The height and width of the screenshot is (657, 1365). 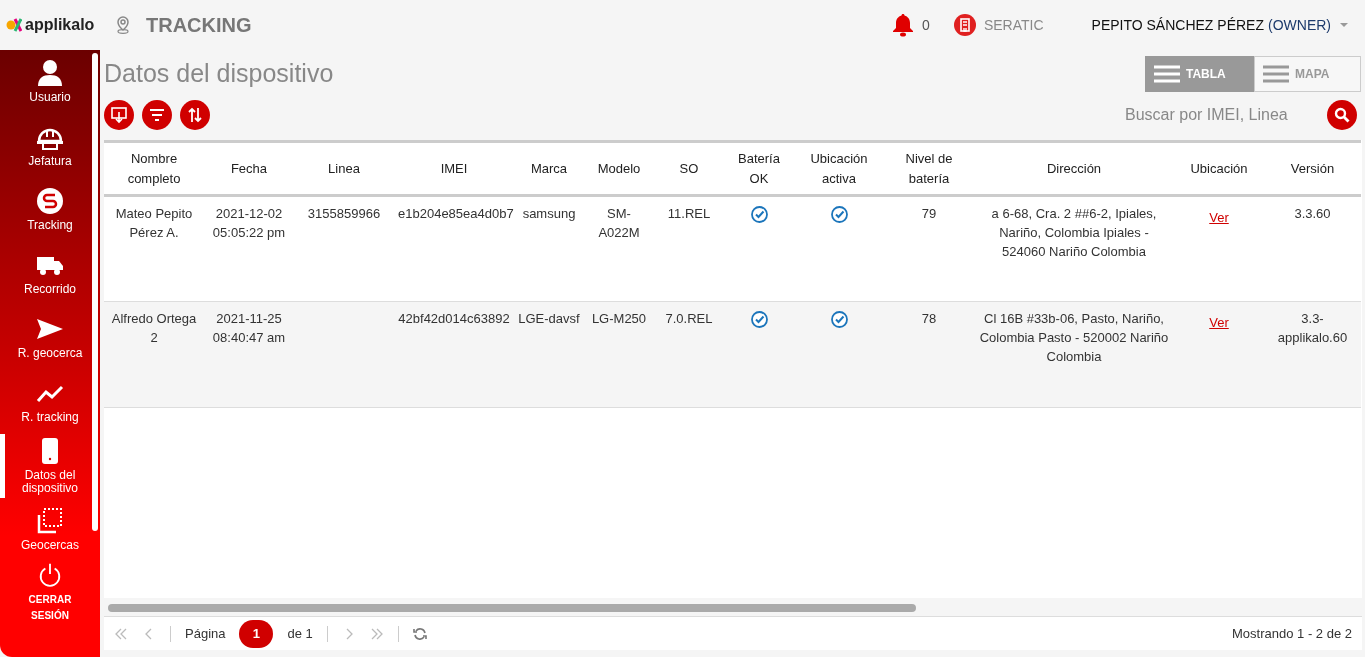 What do you see at coordinates (60, 25) in the screenshot?
I see `logo-text: applikalo` at bounding box center [60, 25].